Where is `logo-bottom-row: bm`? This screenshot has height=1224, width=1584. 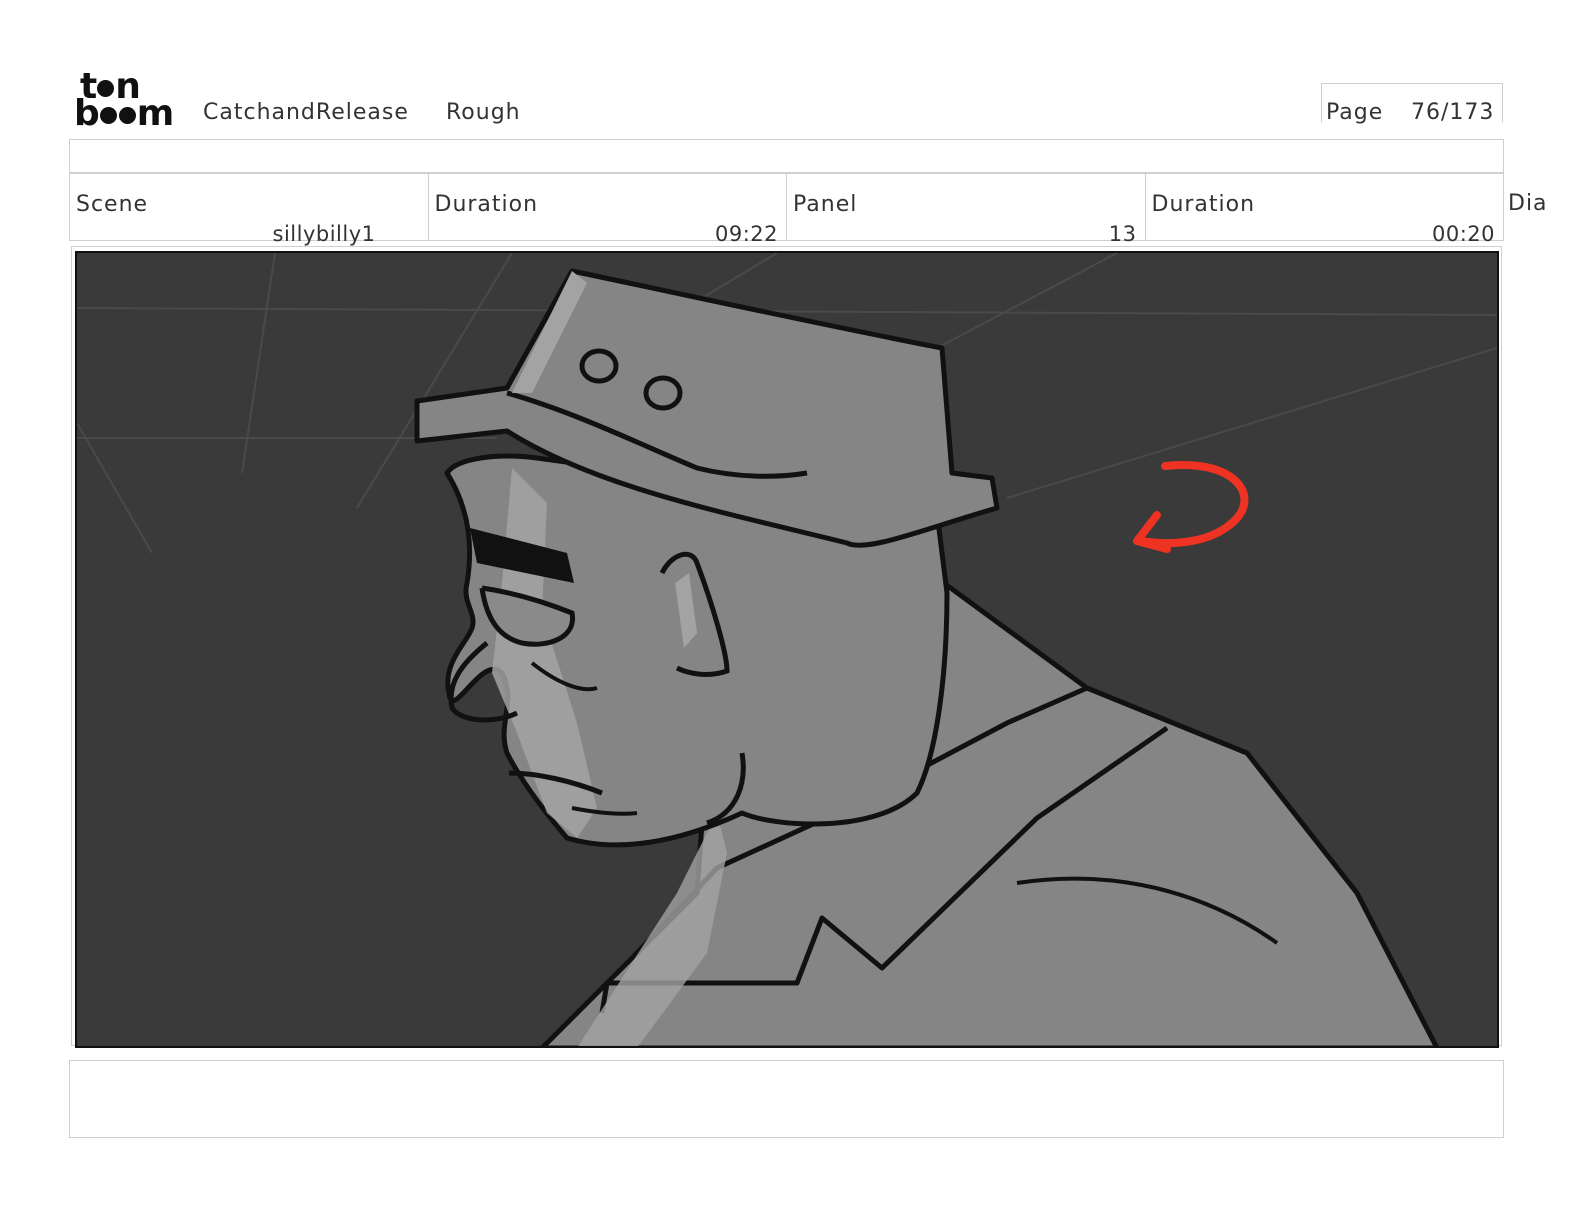
logo-bottom-row: bm is located at coordinates (124, 114).